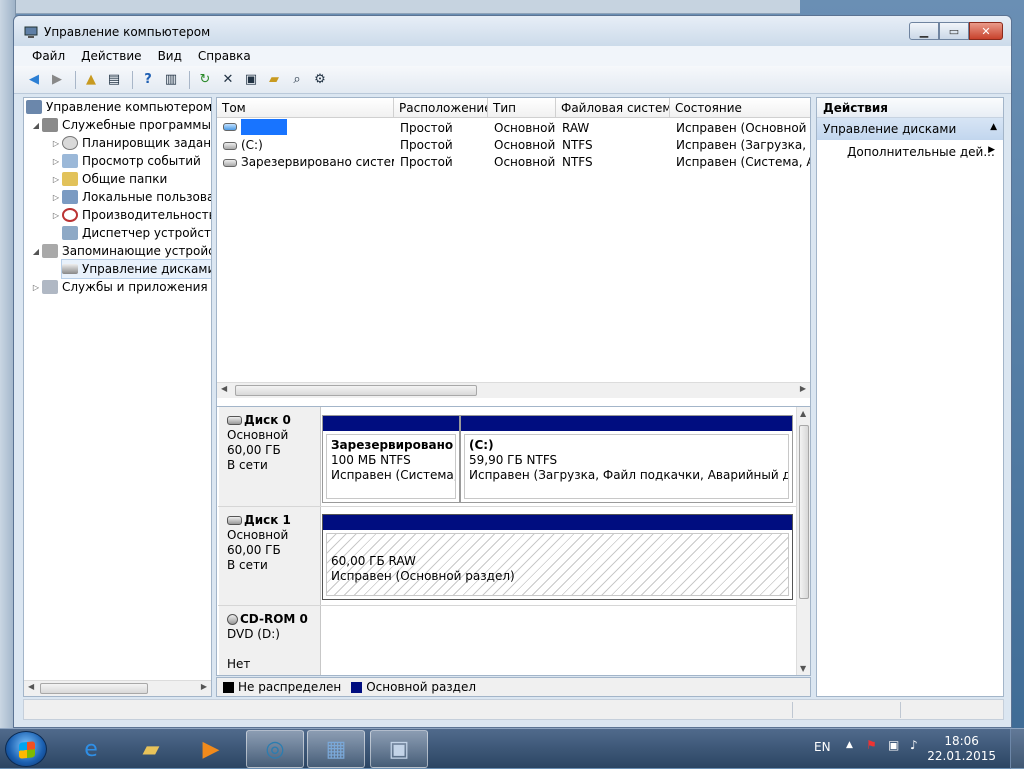 The width and height of the screenshot is (1024, 769). Describe the element at coordinates (70, 215) in the screenshot. I see `performance-icon` at that location.